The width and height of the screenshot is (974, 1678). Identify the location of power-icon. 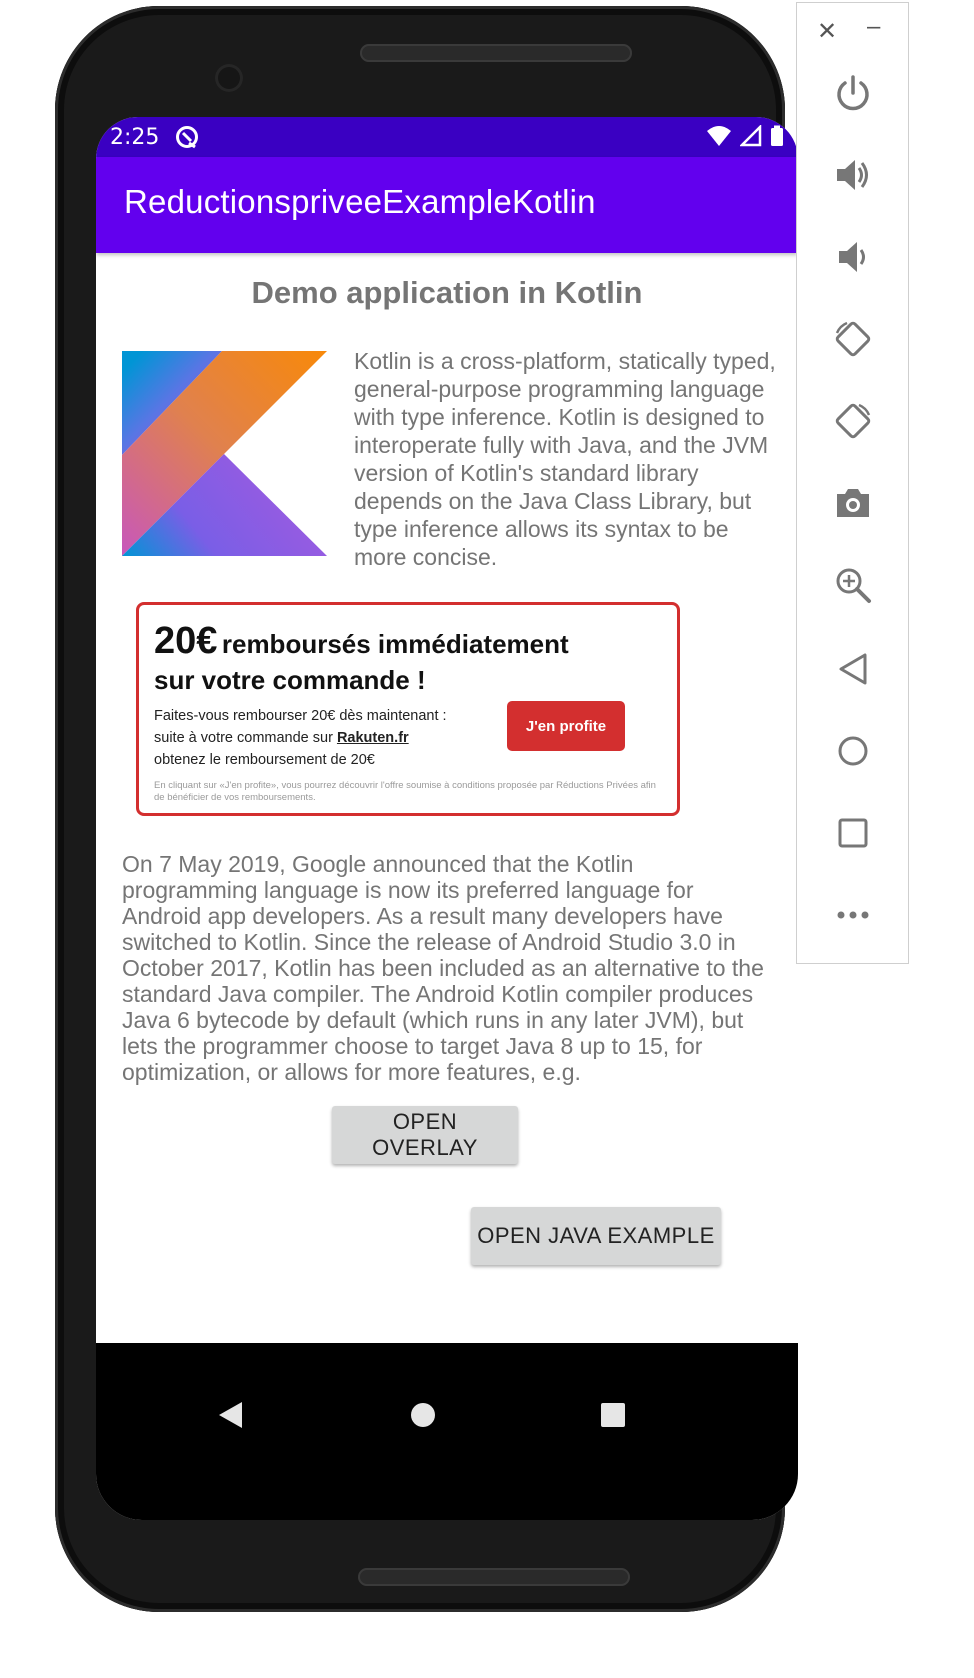
(853, 93).